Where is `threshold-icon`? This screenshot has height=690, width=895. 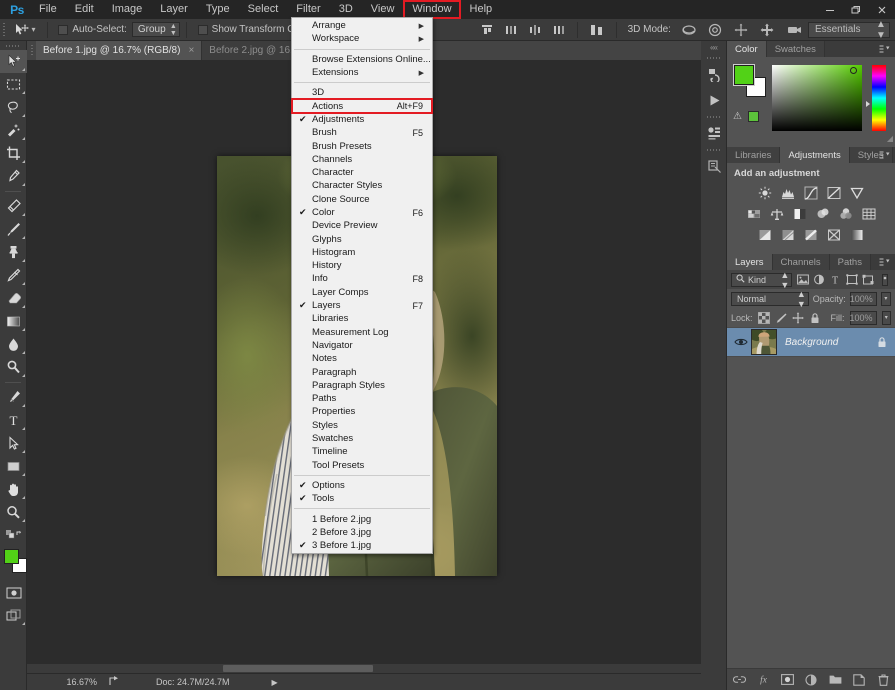
threshold-icon is located at coordinates (811, 234).